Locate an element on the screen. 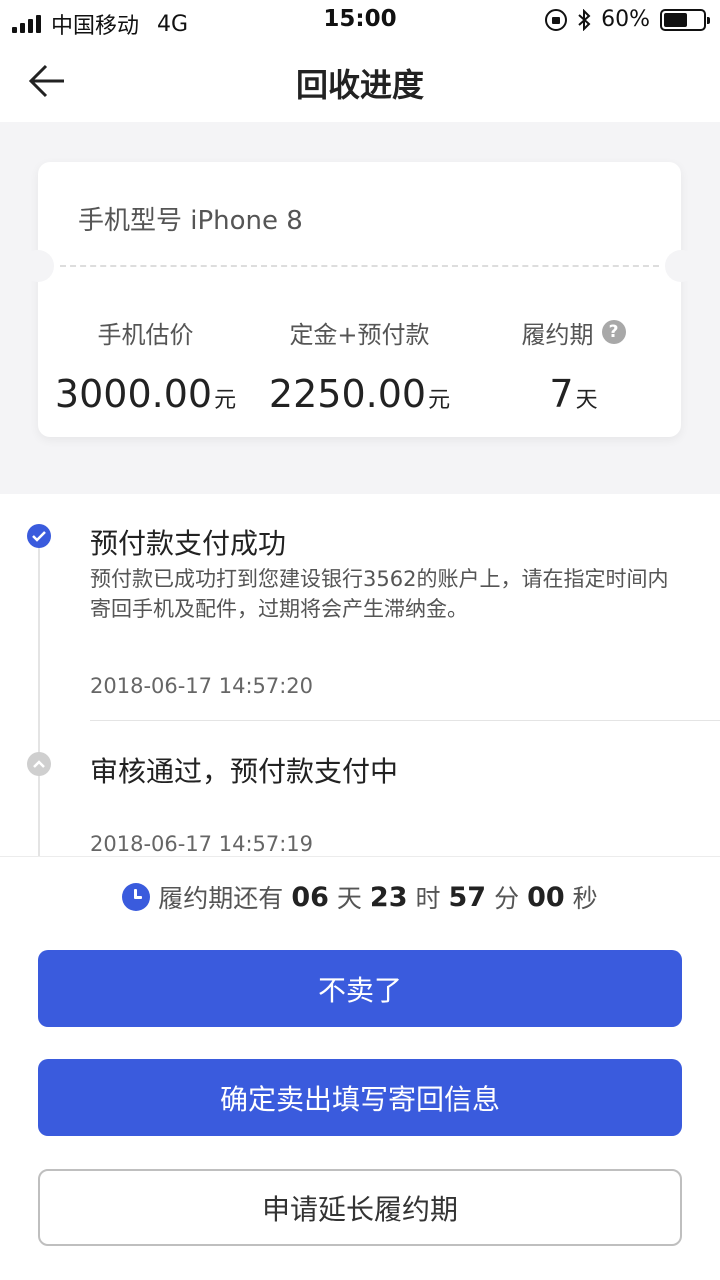 The height and width of the screenshot is (1280, 720). confirm-sale-button: 确定卖出填写寄回信息 is located at coordinates (360, 1097).